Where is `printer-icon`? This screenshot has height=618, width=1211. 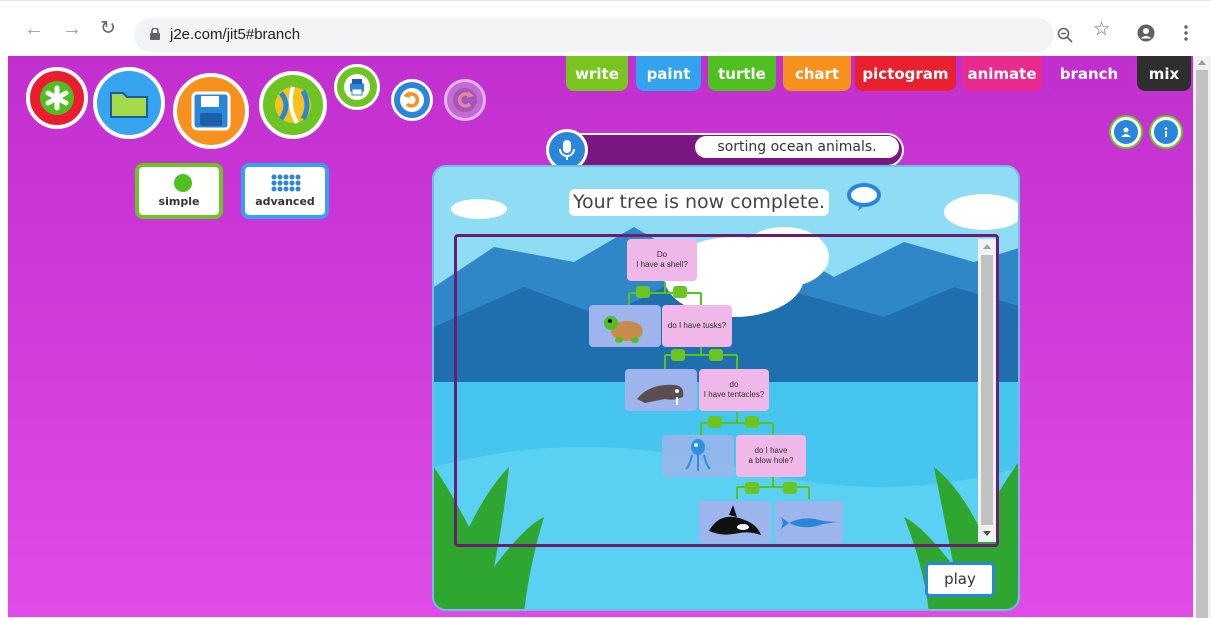
printer-icon is located at coordinates (357, 87).